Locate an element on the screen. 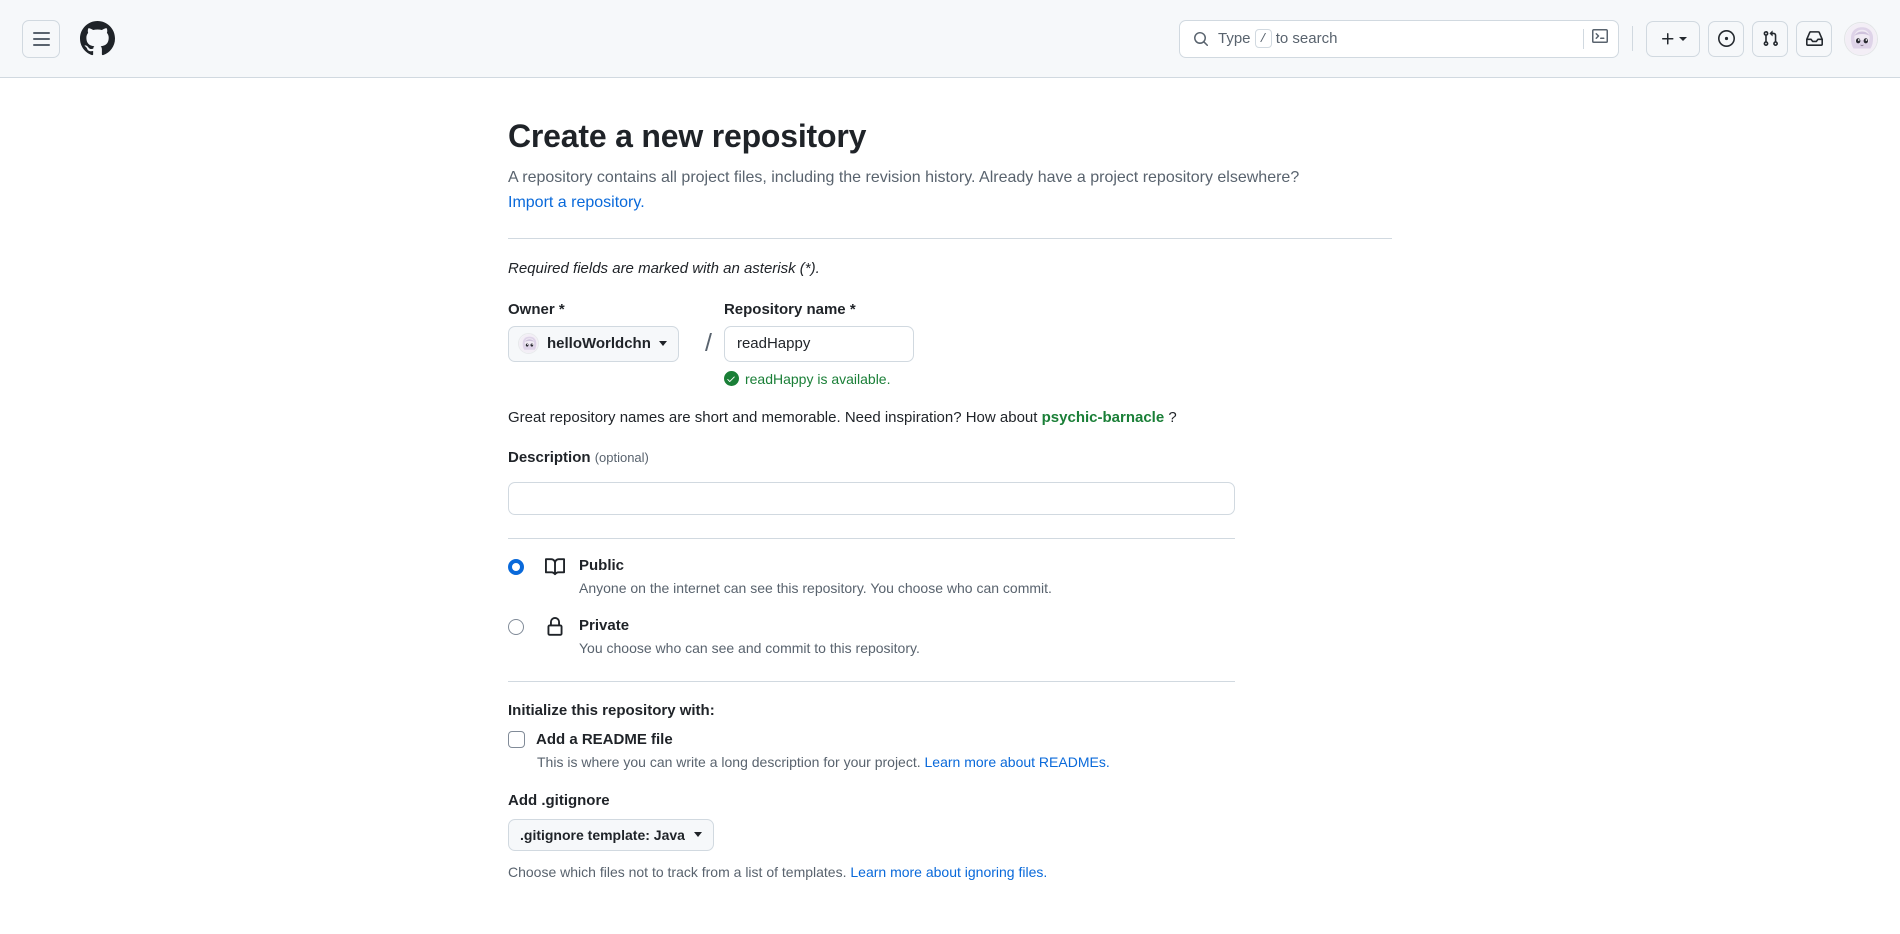  repo-icon is located at coordinates (555, 569).